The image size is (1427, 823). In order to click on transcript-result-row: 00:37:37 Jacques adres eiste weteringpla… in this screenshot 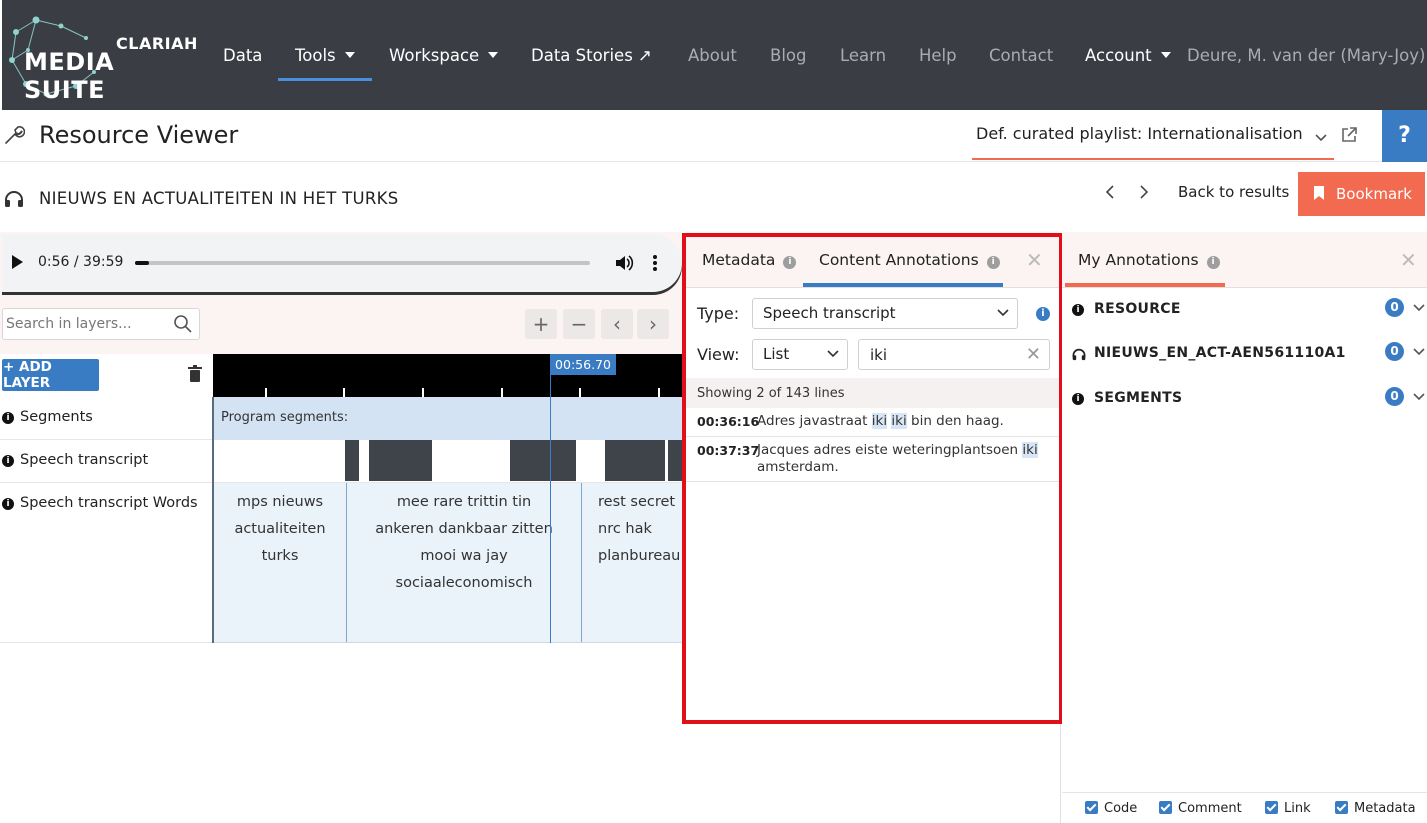, I will do `click(873, 459)`.